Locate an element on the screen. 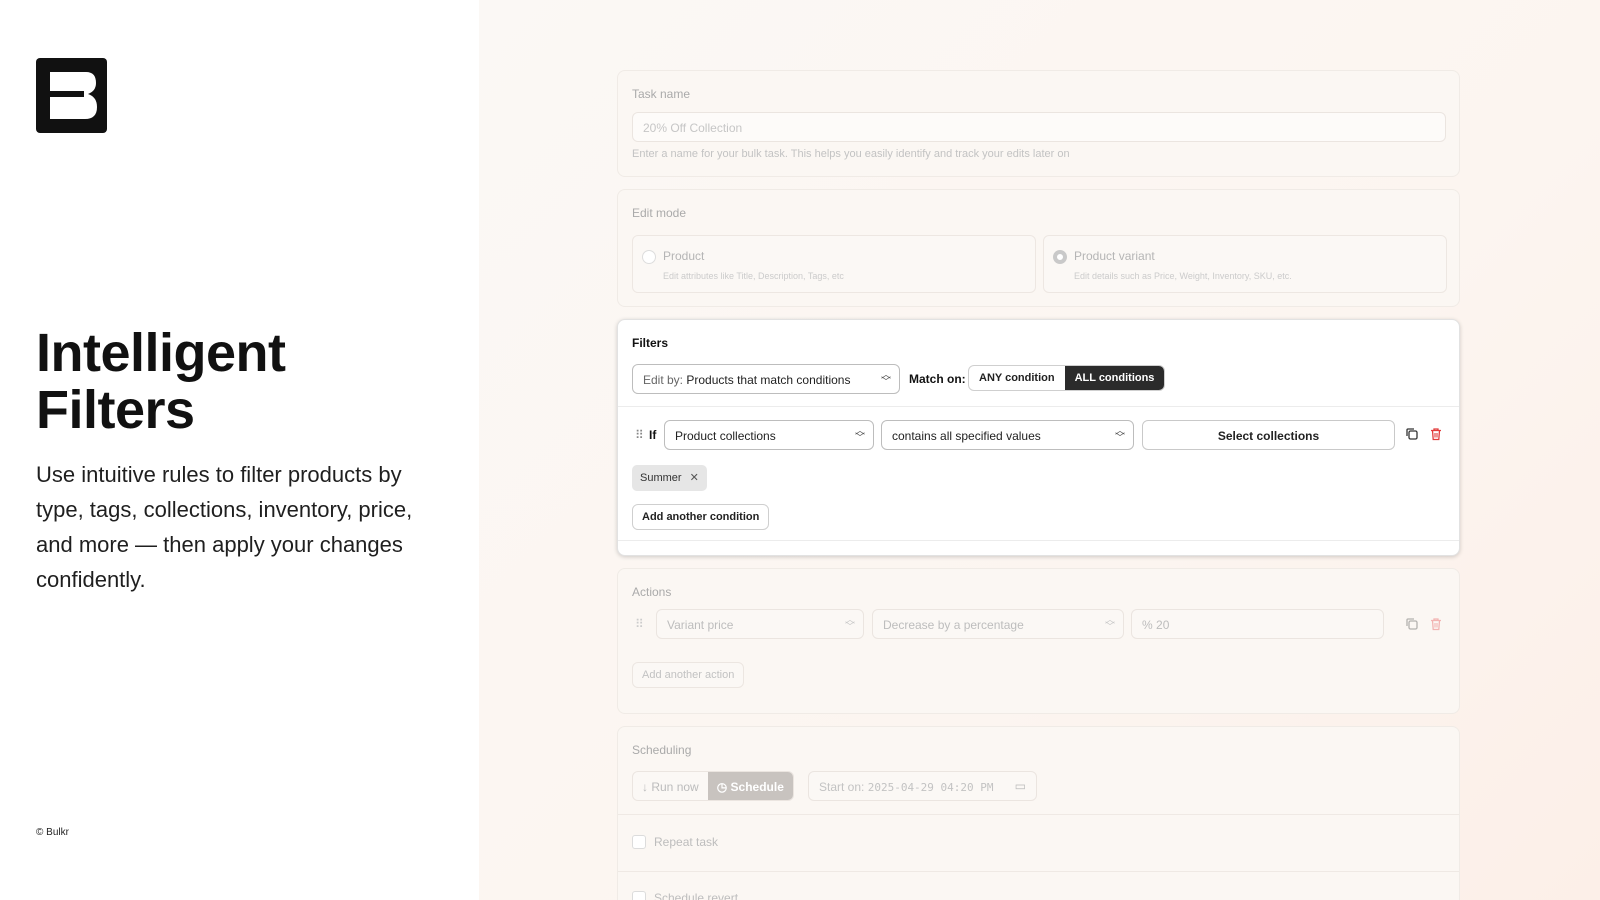 This screenshot has height=900, width=1600. logo-mark-icon is located at coordinates (73, 95).